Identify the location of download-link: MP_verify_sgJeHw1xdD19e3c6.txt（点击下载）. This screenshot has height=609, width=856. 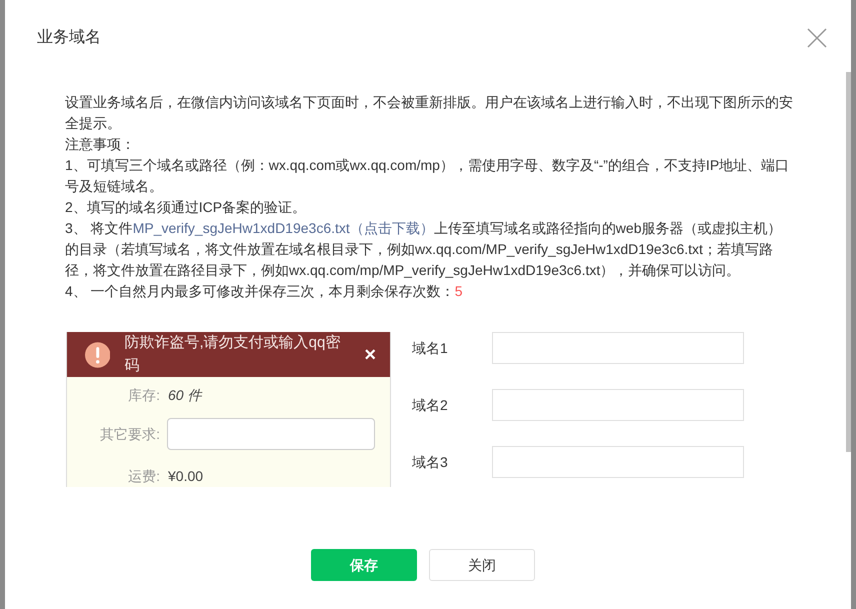
(283, 228).